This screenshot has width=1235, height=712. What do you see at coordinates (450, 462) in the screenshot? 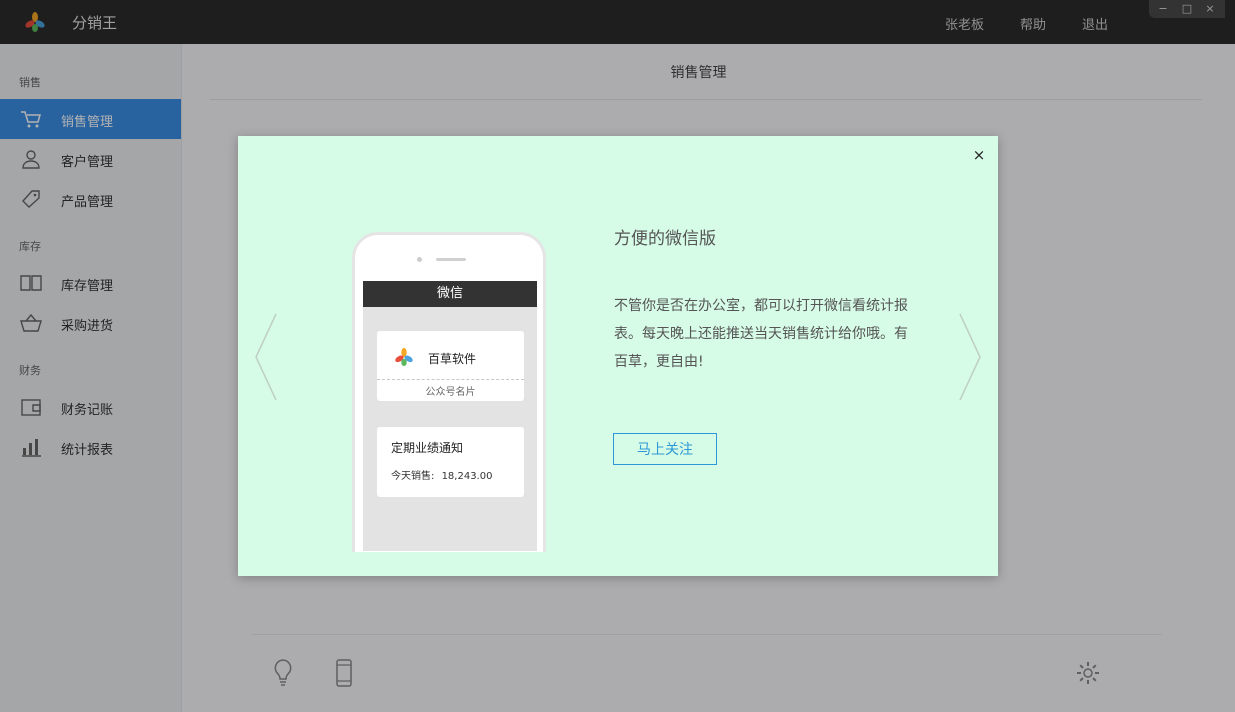
I see `notice-card: 定期业绩通知 今天销售: 18,243.00` at bounding box center [450, 462].